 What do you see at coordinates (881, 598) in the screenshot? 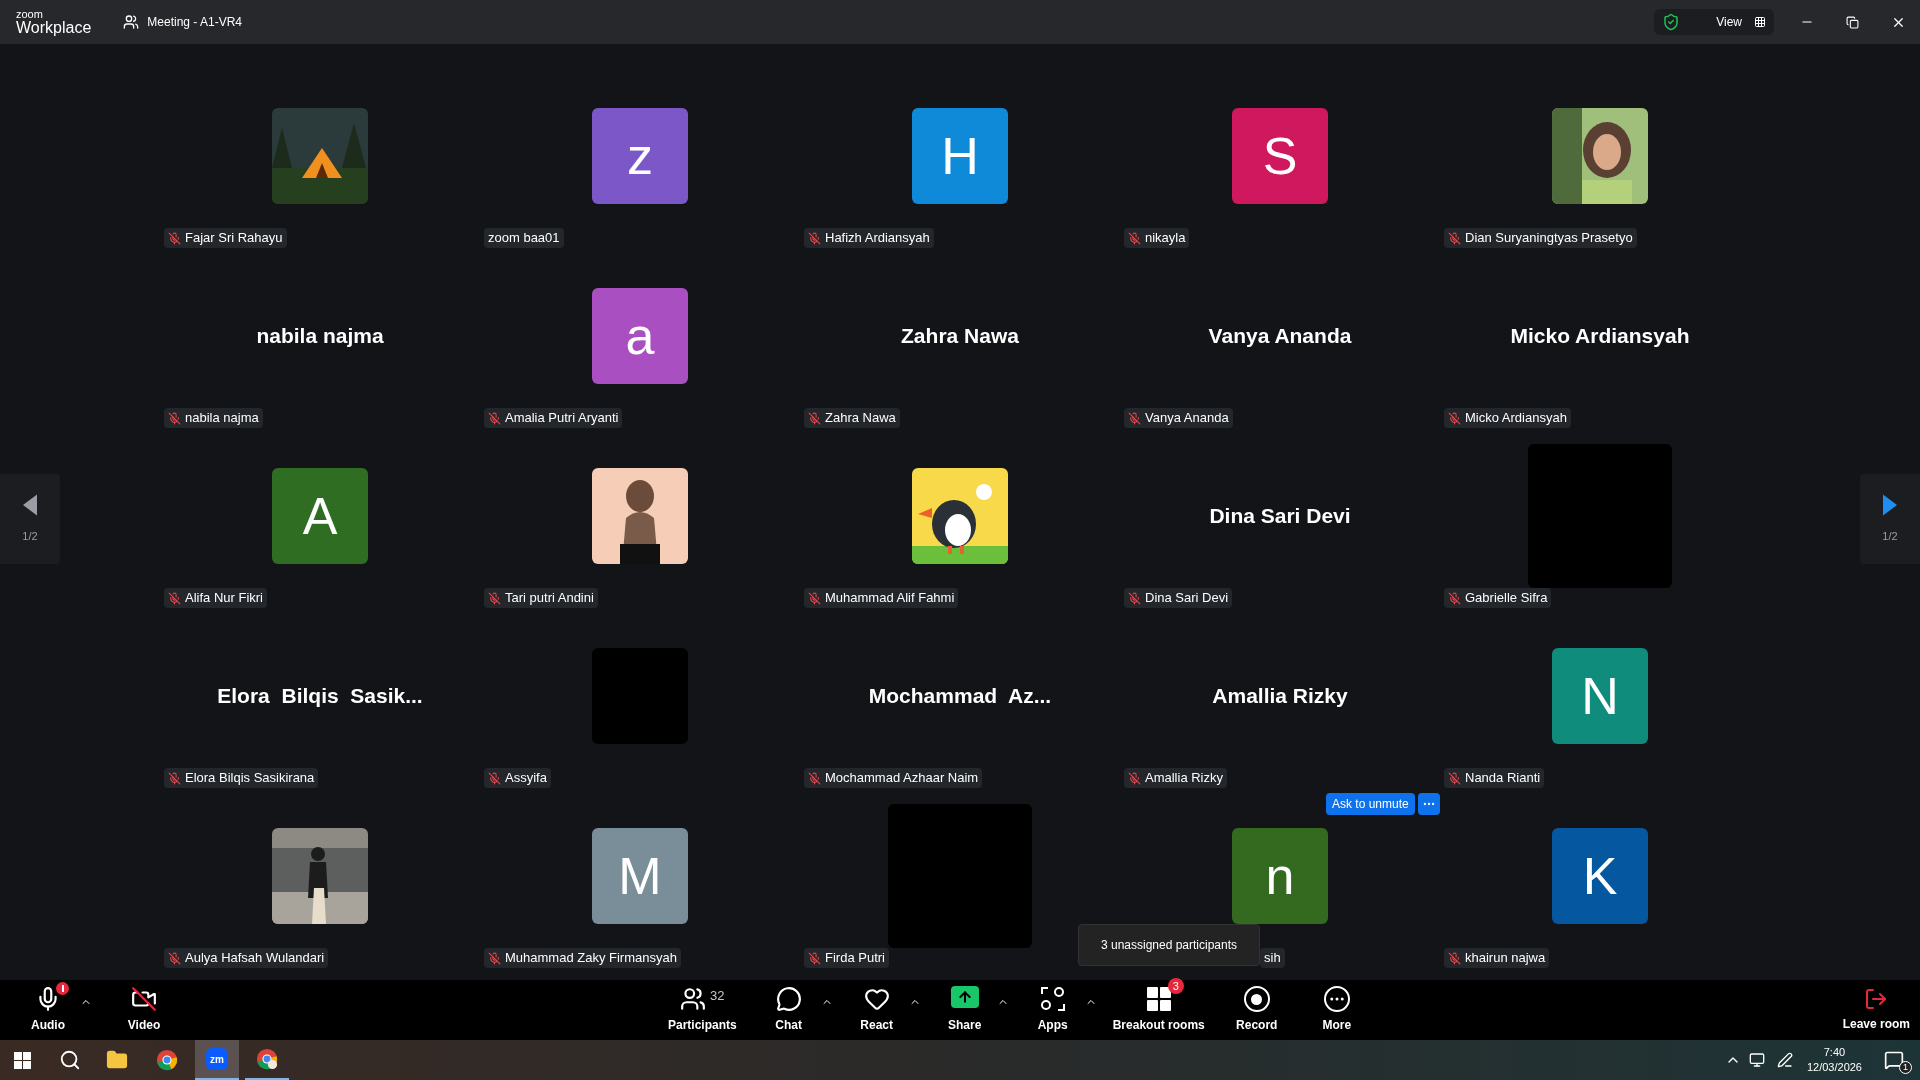
I see `name-label: Muhammad Alif Fahmi` at bounding box center [881, 598].